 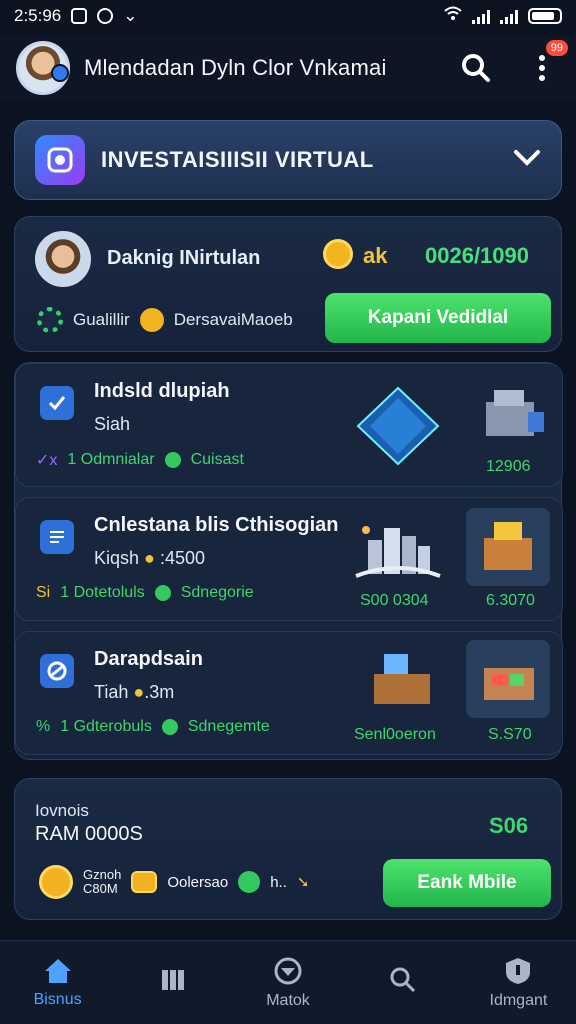 What do you see at coordinates (111, 459) in the screenshot?
I see `item-meta-1: 1 Odmnialar` at bounding box center [111, 459].